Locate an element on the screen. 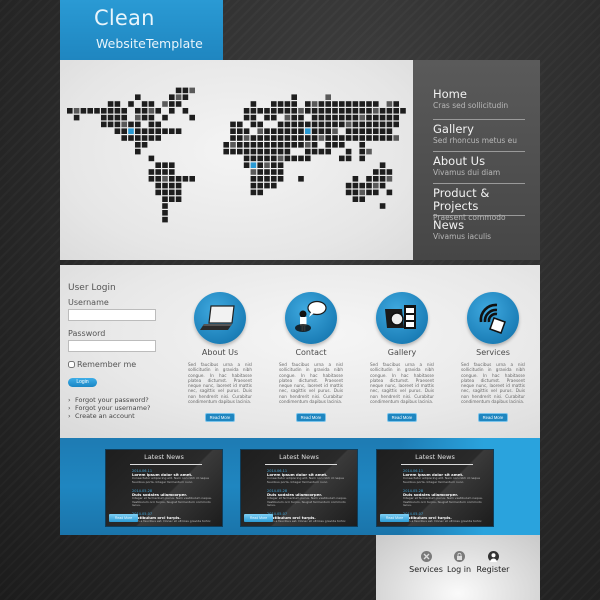  camera-film-icon is located at coordinates (402, 318).